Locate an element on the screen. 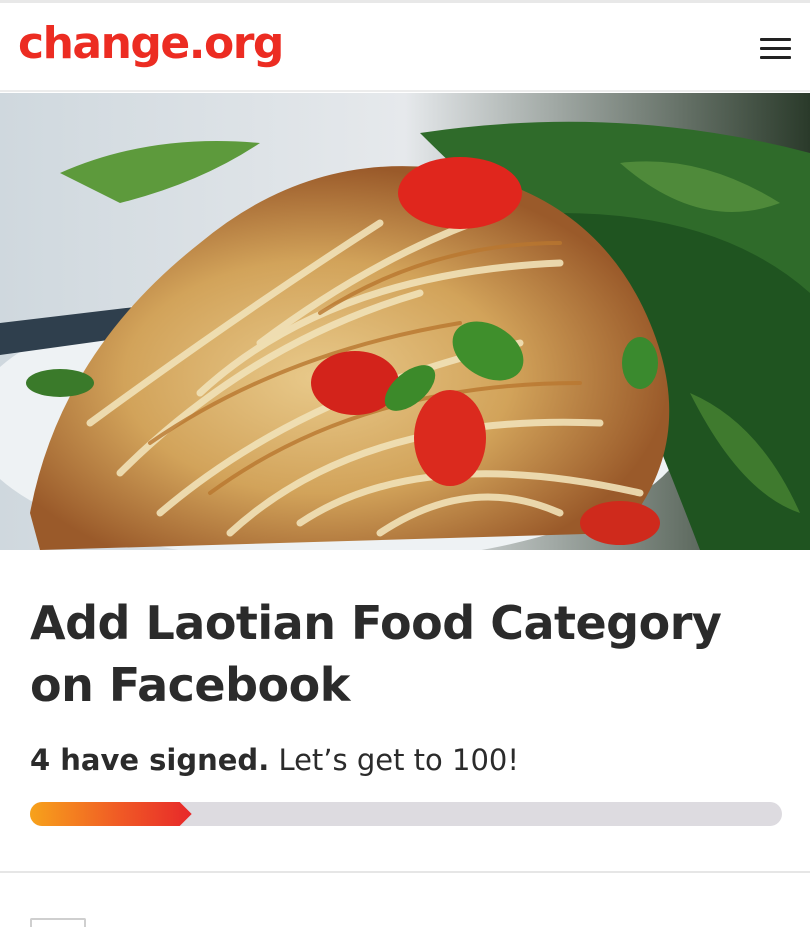  signature-count: 4 have signed. is located at coordinates (150, 760).